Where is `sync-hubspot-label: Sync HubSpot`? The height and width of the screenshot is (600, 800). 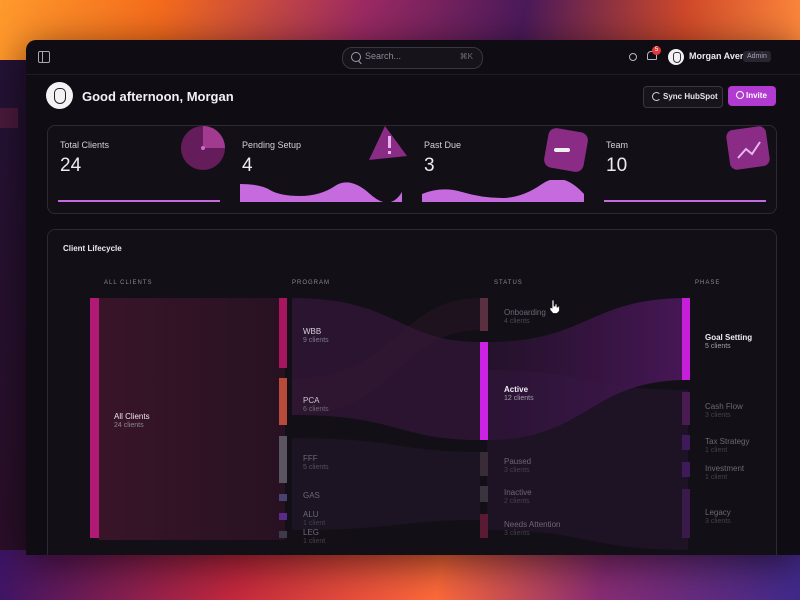
sync-hubspot-label: Sync HubSpot is located at coordinates (690, 96).